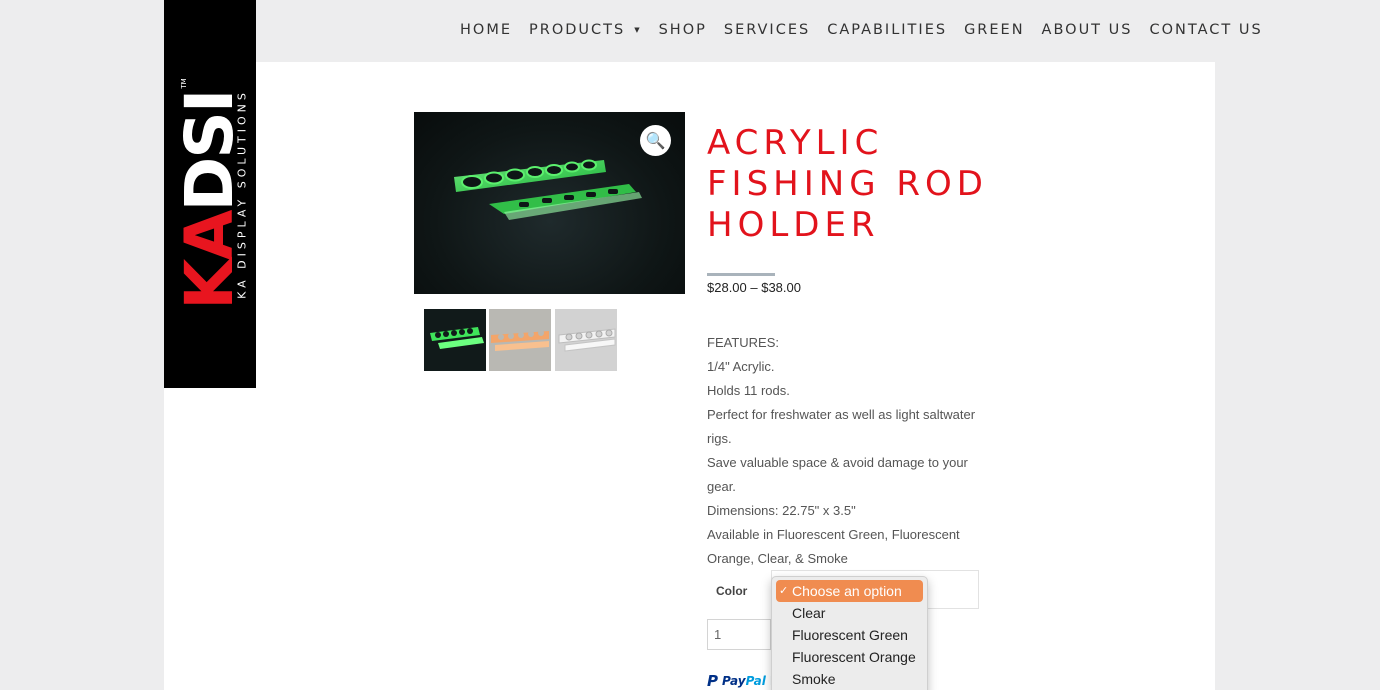 The width and height of the screenshot is (1380, 690). What do you see at coordinates (754, 287) in the screenshot?
I see `product-price: $28.00 – $38.00` at bounding box center [754, 287].